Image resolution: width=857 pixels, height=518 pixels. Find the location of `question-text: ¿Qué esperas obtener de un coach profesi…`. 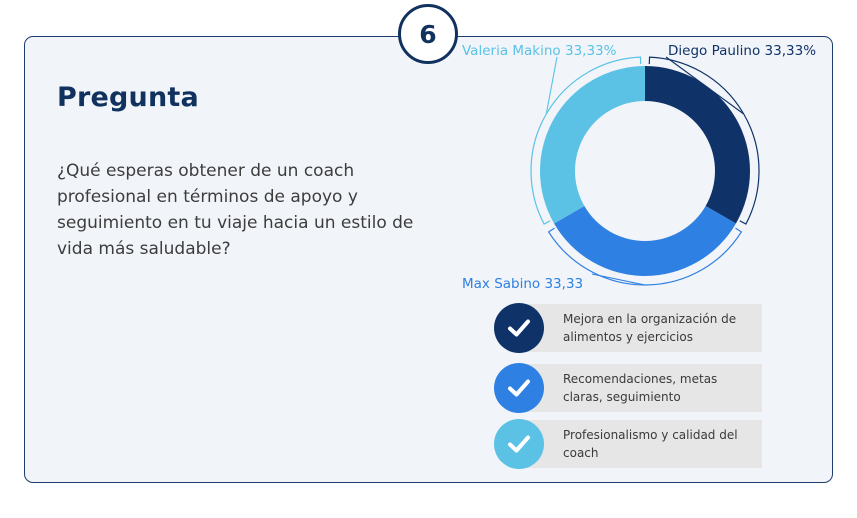

question-text: ¿Qué esperas obtener de un coach profesi… is located at coordinates (235, 210).